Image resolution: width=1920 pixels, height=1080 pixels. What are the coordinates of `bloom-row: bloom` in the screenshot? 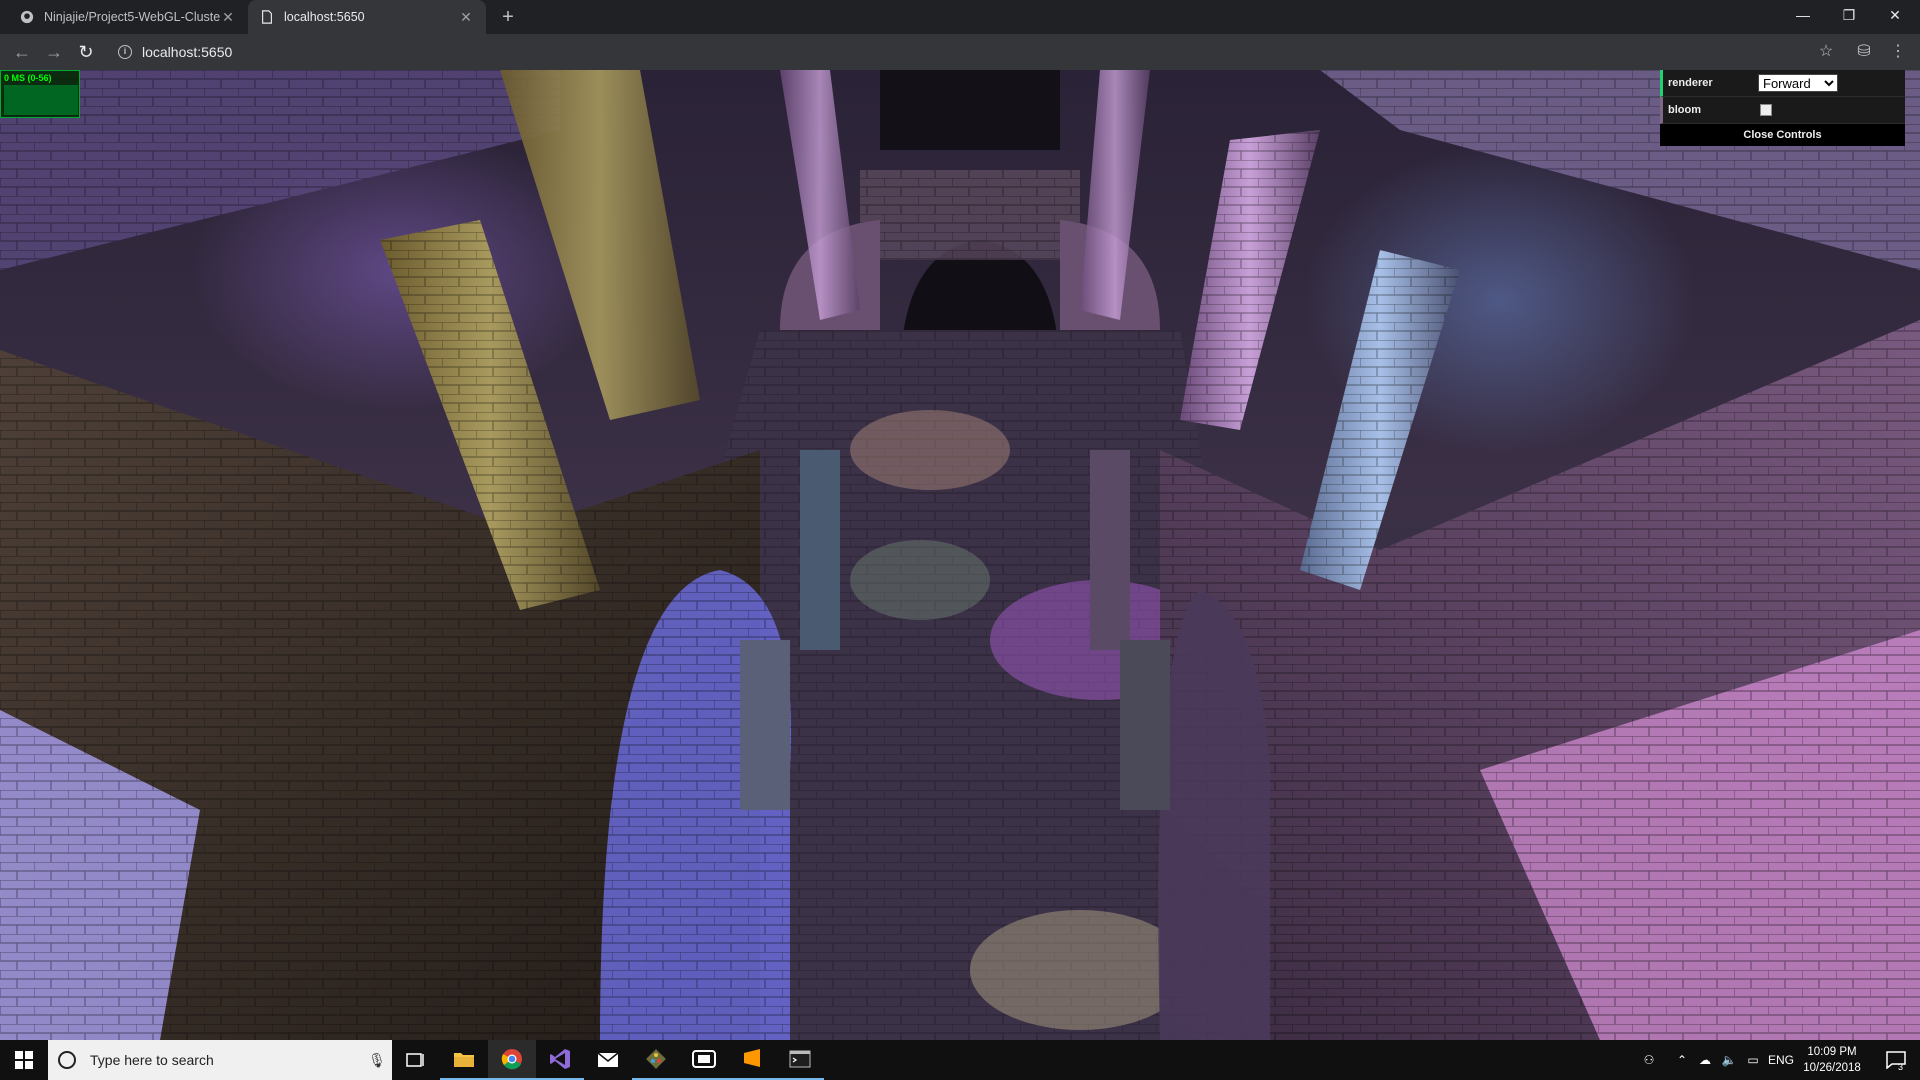 It's located at (1782, 110).